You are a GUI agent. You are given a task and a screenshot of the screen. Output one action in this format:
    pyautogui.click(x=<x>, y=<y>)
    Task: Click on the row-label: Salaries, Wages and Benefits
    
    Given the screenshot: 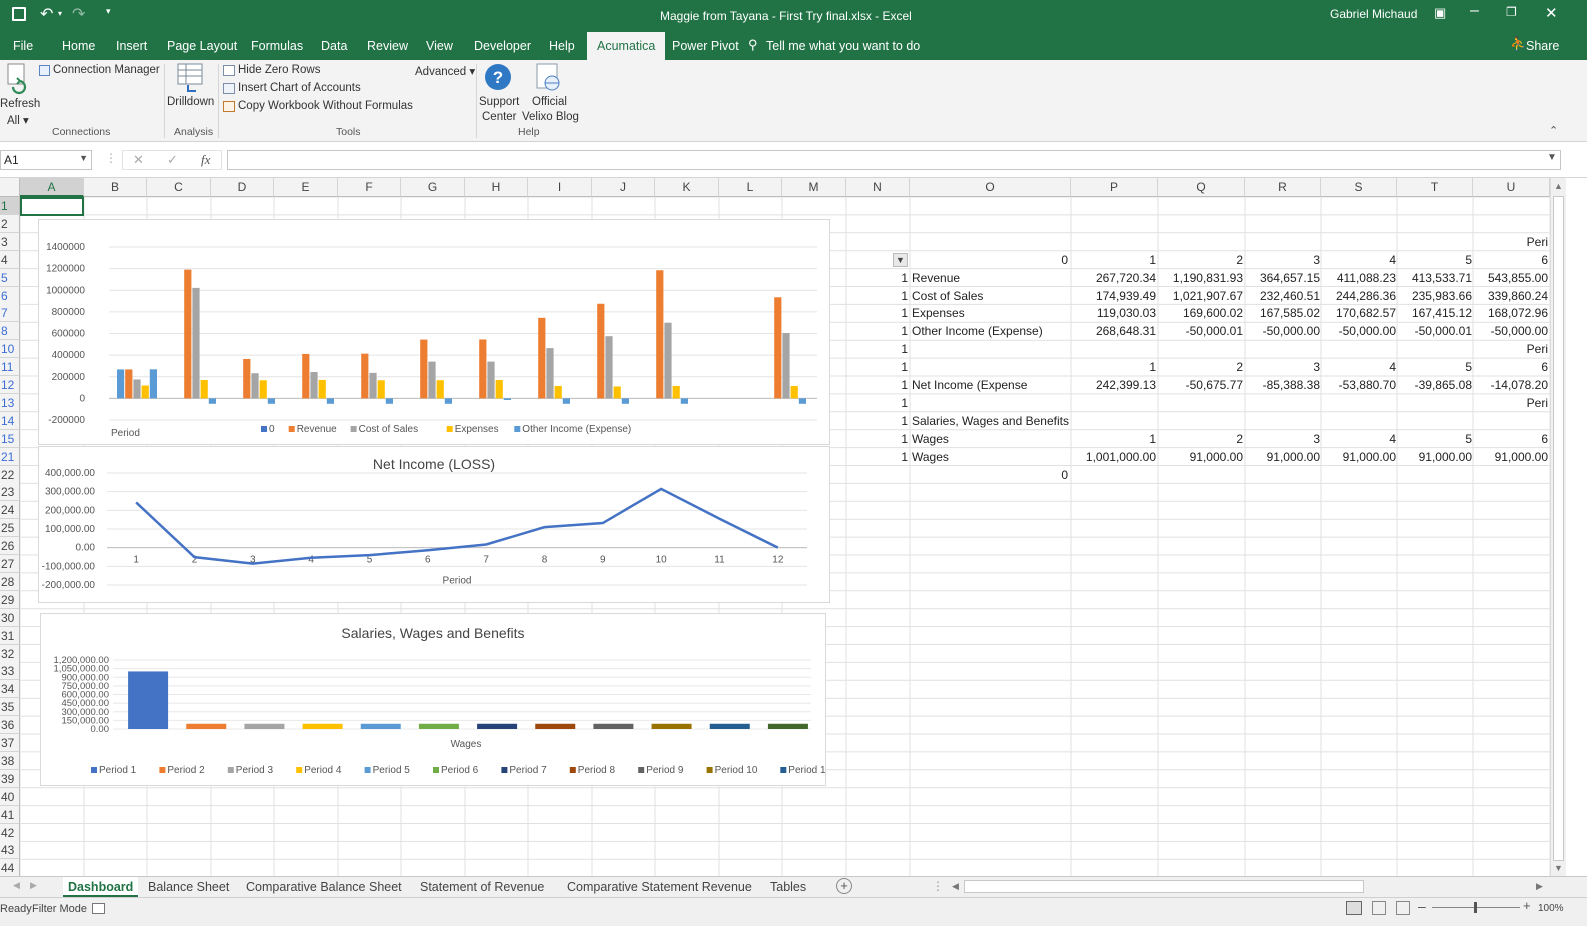 What is the action you would take?
    pyautogui.click(x=992, y=421)
    